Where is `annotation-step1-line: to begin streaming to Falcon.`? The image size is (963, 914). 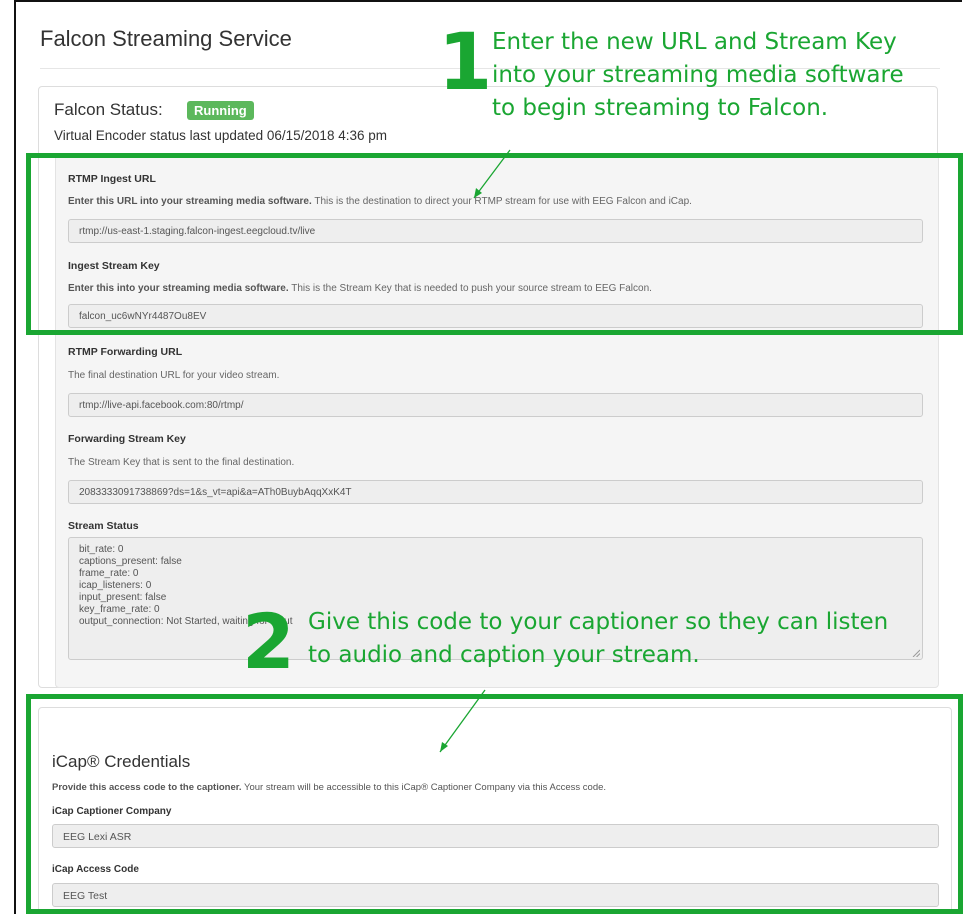
annotation-step1-line: to begin streaming to Falcon. is located at coordinates (660, 108).